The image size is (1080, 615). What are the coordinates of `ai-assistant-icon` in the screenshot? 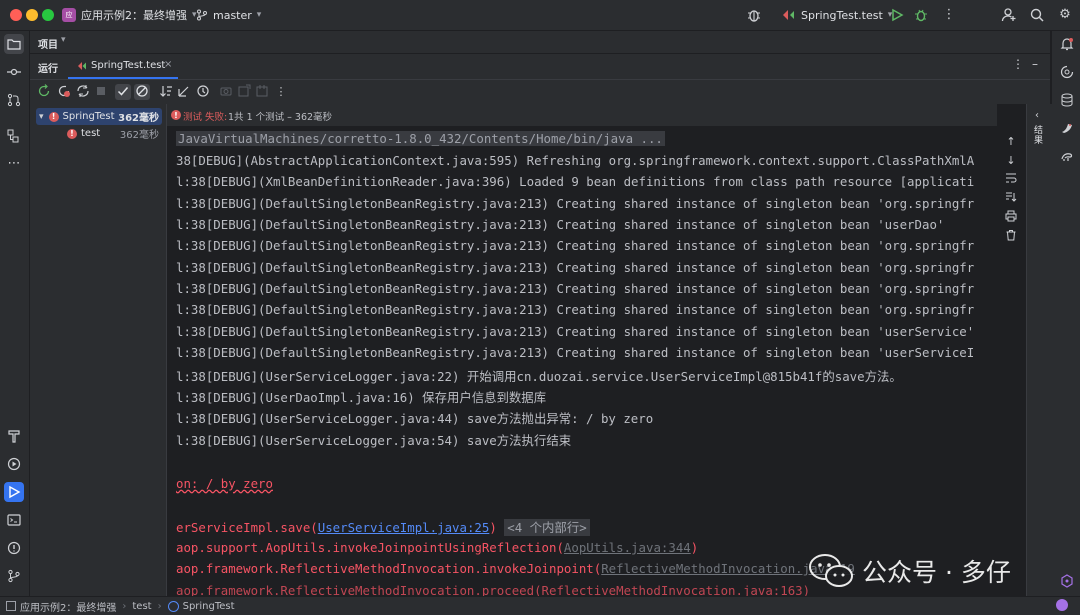 It's located at (1067, 72).